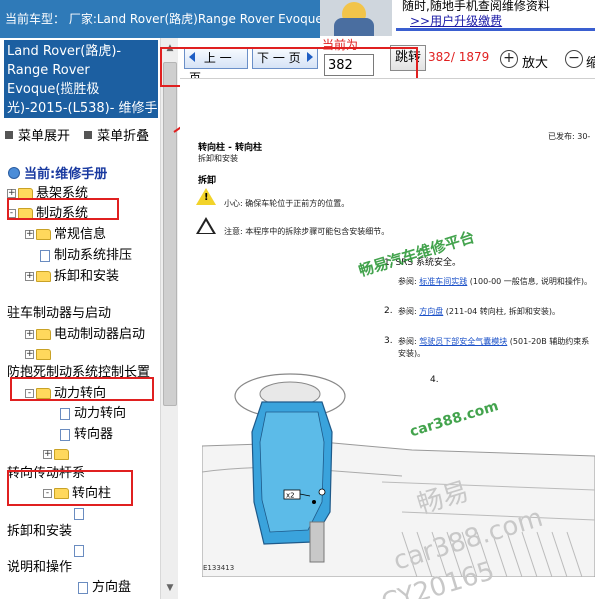 This screenshot has height=599, width=595. Describe the element at coordinates (412, 353) in the screenshot. I see `step-3-ref-cont: 安装)。` at that location.